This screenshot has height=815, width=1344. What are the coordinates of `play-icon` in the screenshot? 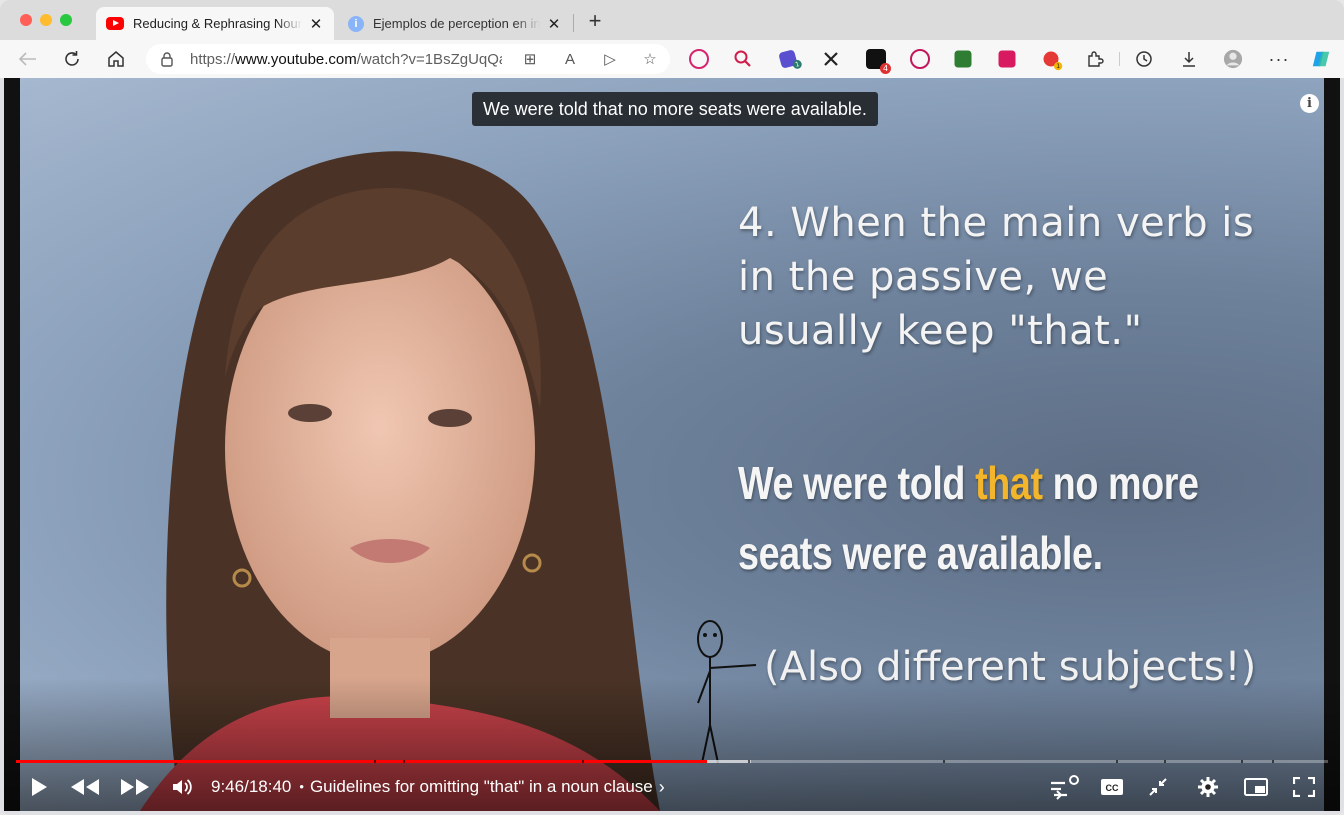 It's located at (39, 787).